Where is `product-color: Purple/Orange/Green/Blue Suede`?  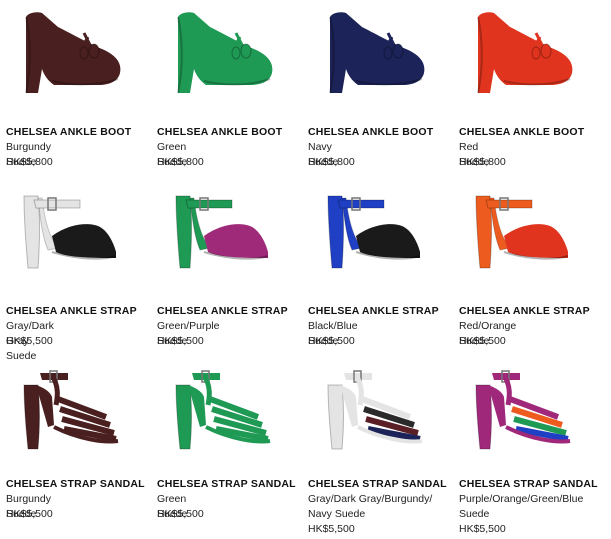
product-color: Purple/Orange/Green/Blue Suede is located at coordinates (521, 506).